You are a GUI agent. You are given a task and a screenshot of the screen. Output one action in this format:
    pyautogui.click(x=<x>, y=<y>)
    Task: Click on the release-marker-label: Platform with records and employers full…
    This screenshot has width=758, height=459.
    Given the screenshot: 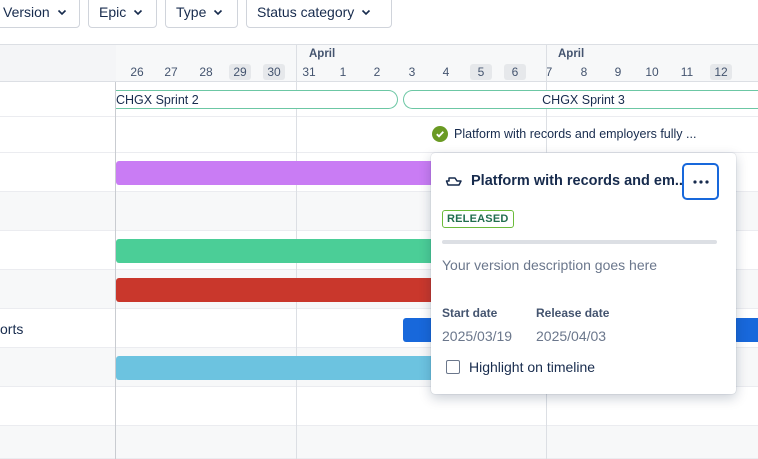 What is the action you would take?
    pyautogui.click(x=575, y=134)
    